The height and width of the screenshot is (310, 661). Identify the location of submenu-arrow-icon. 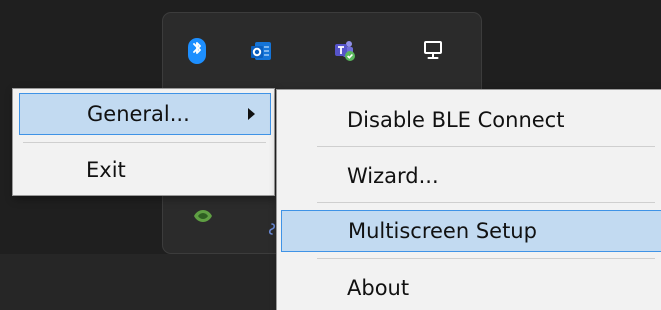
(251, 114).